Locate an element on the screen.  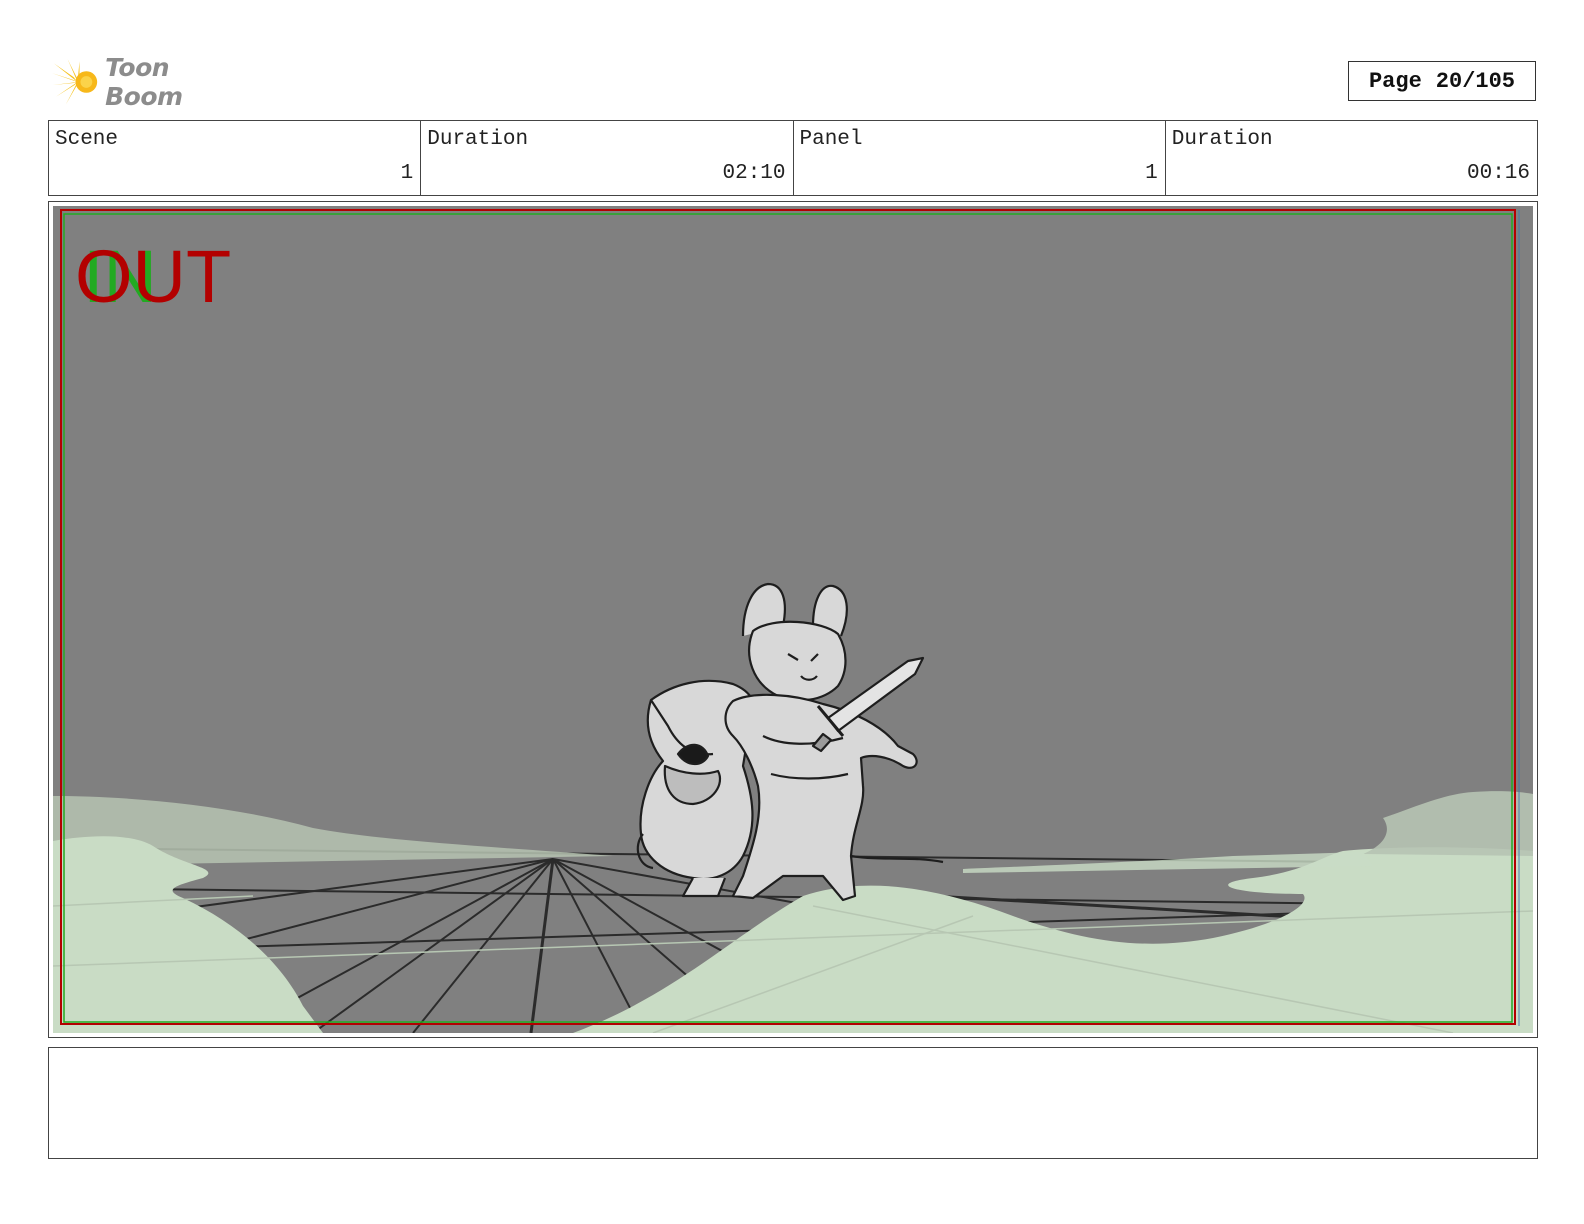
panel-caption-box is located at coordinates (793, 1103).